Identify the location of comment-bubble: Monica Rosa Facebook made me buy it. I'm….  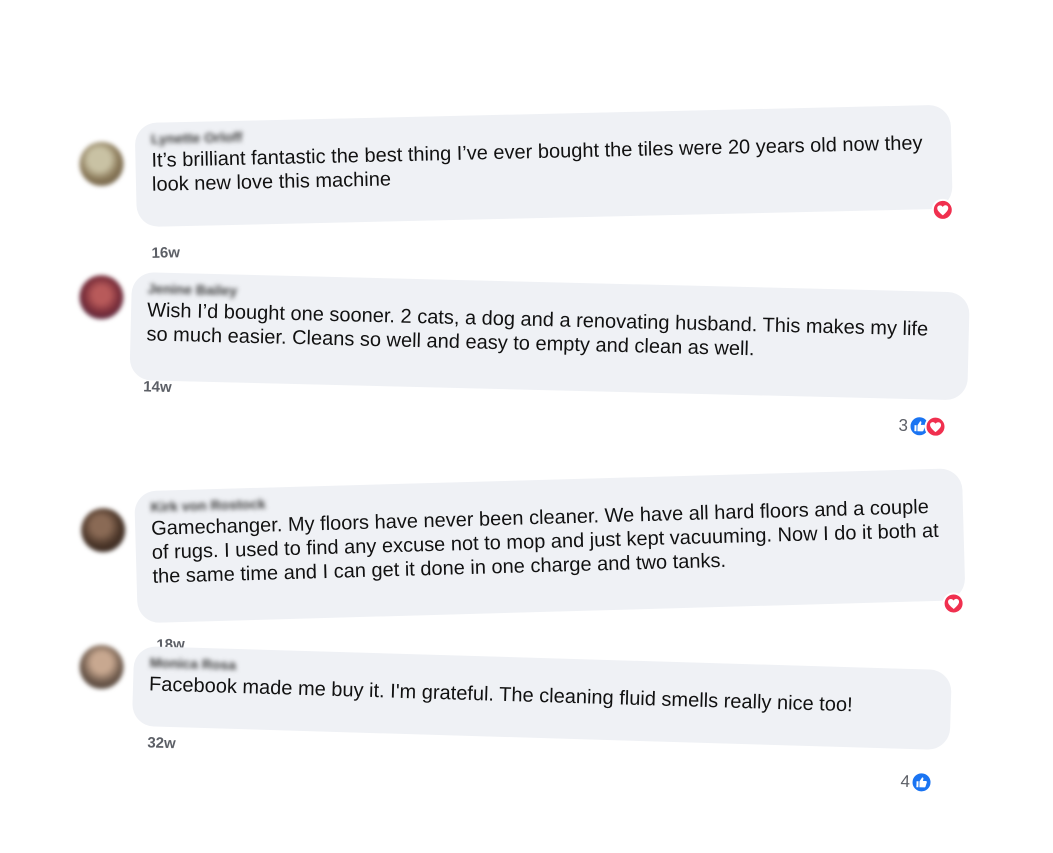
(541, 698).